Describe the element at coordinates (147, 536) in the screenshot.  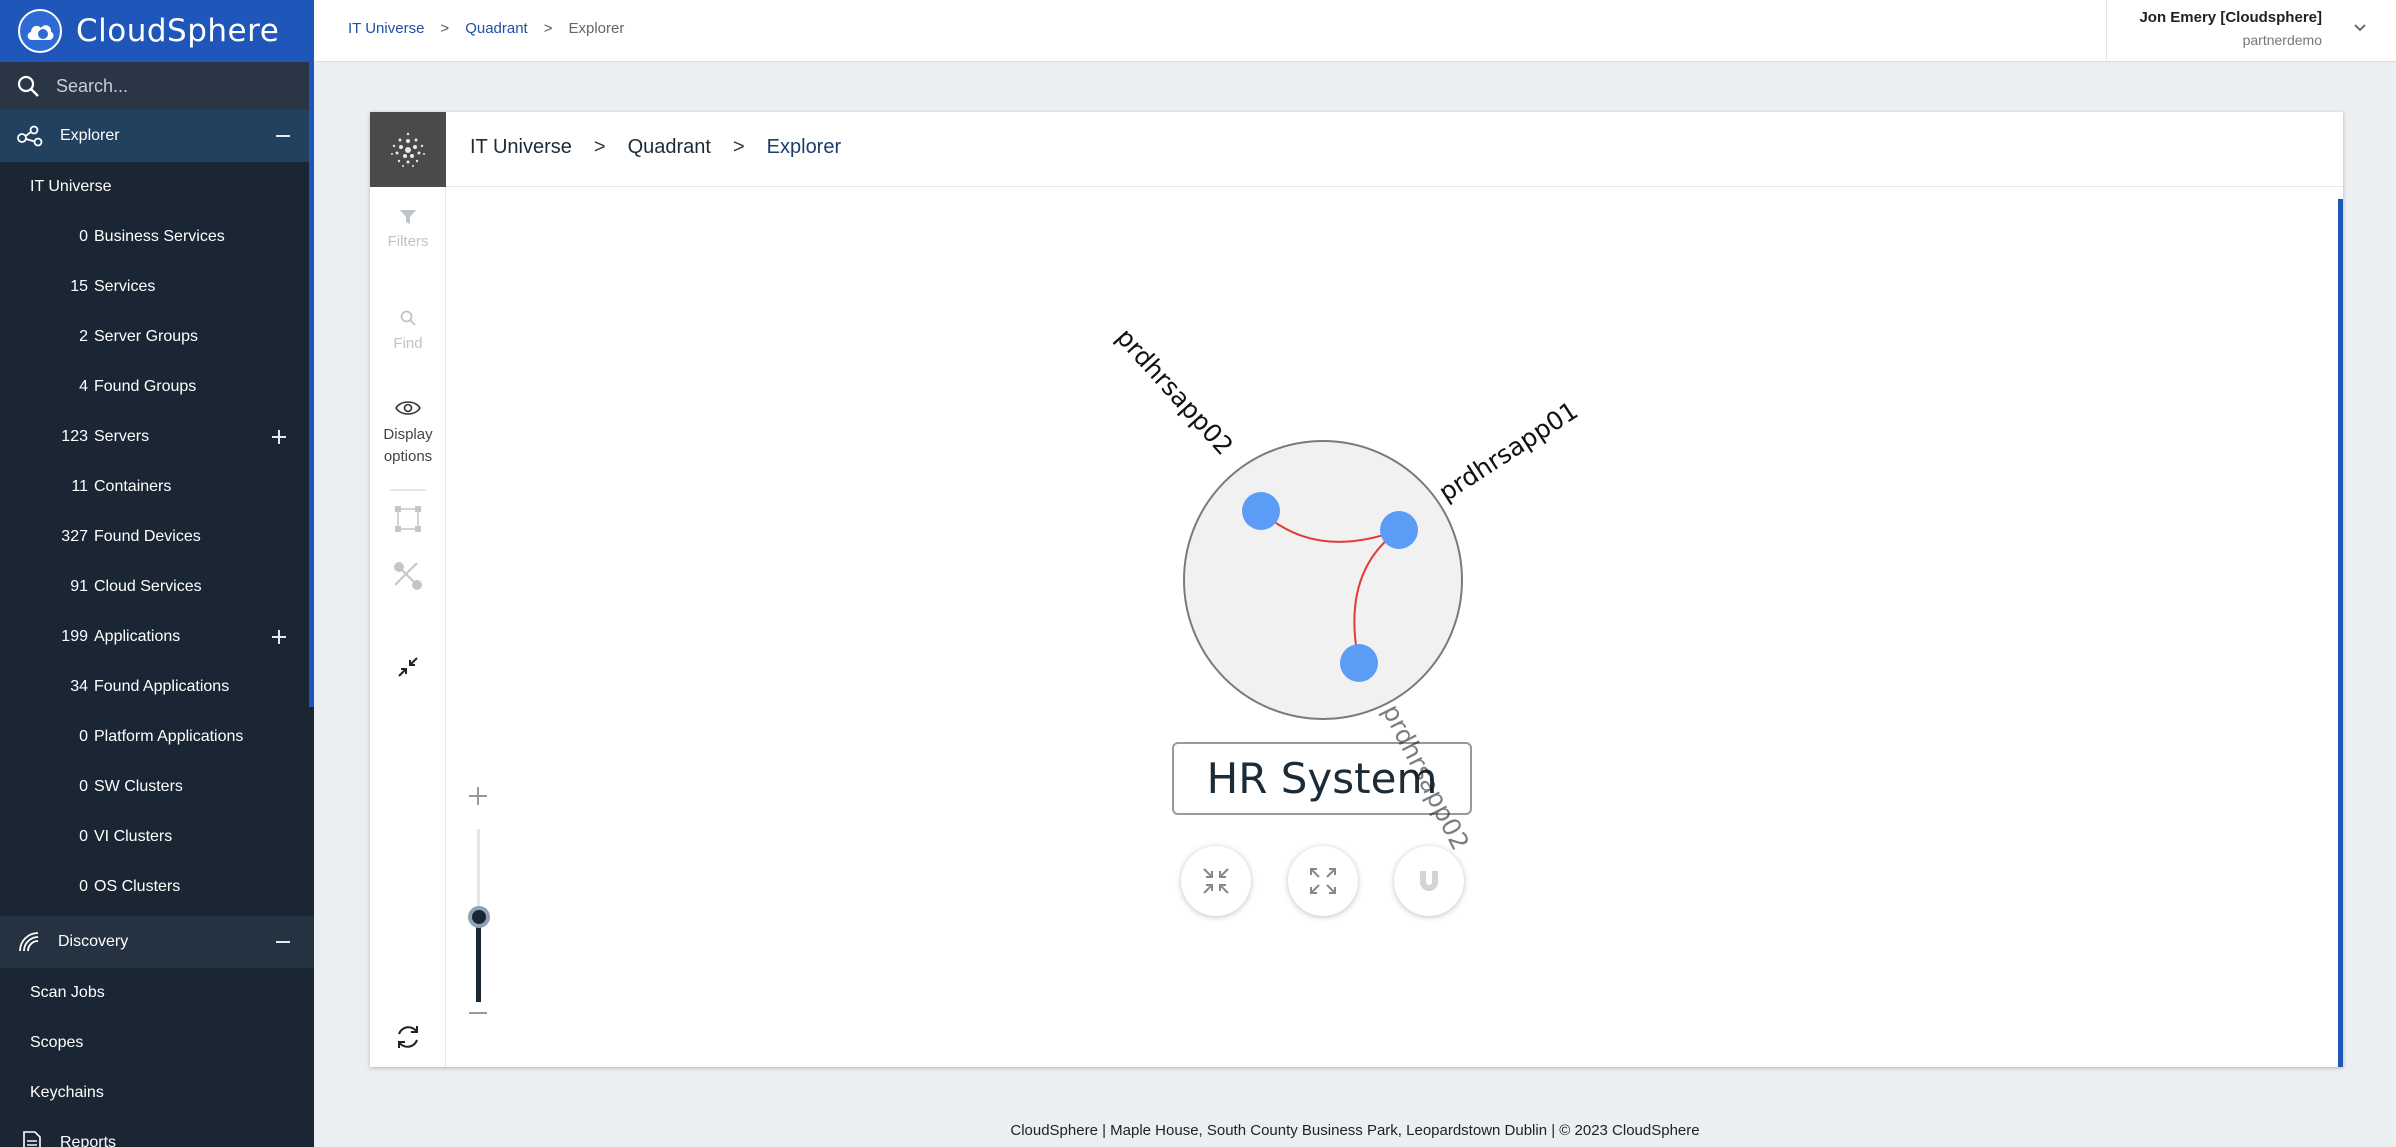
I see `sidebar-item-label: Found Devices` at that location.